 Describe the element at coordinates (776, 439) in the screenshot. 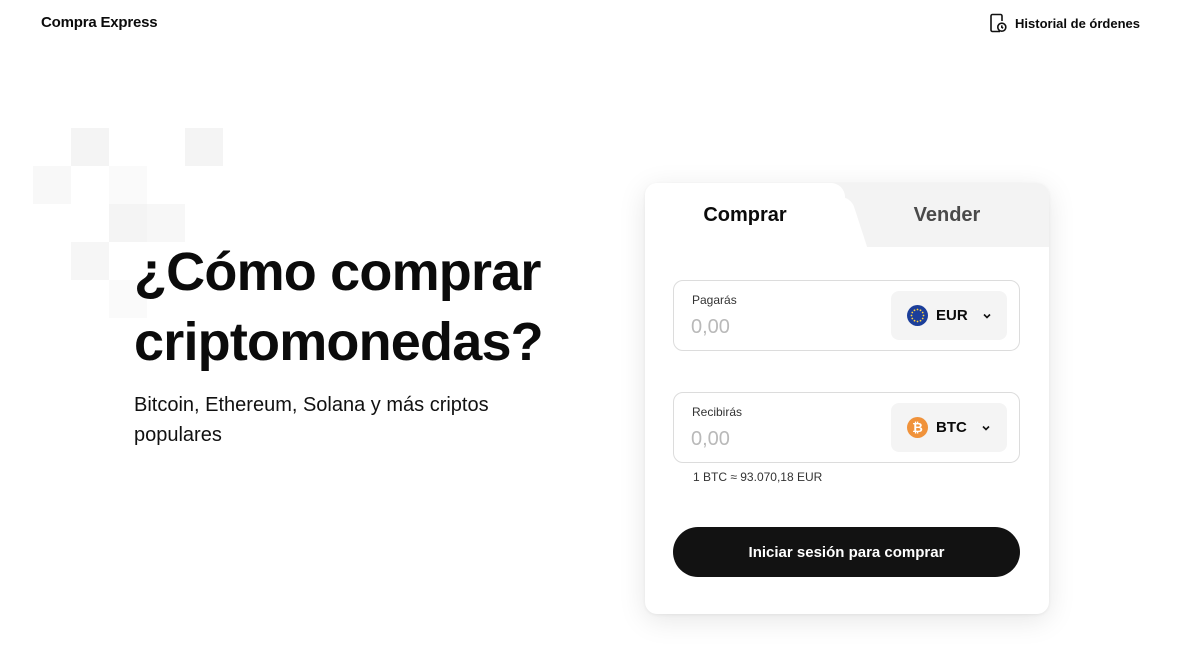

I see `receive-amount-input` at that location.